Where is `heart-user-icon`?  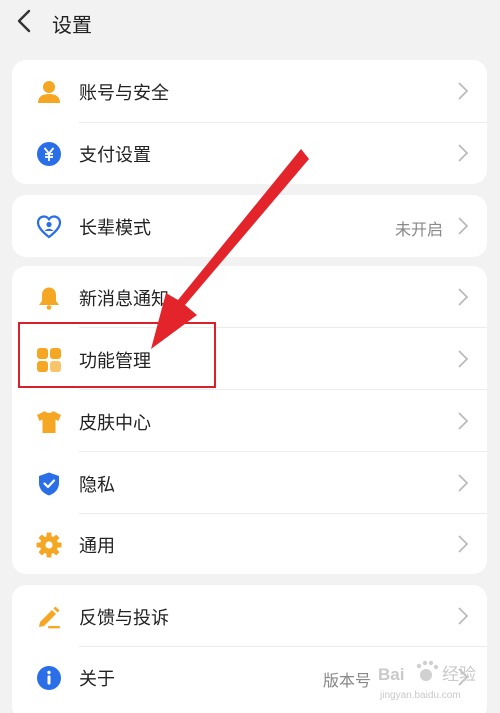
heart-user-icon is located at coordinates (49, 227).